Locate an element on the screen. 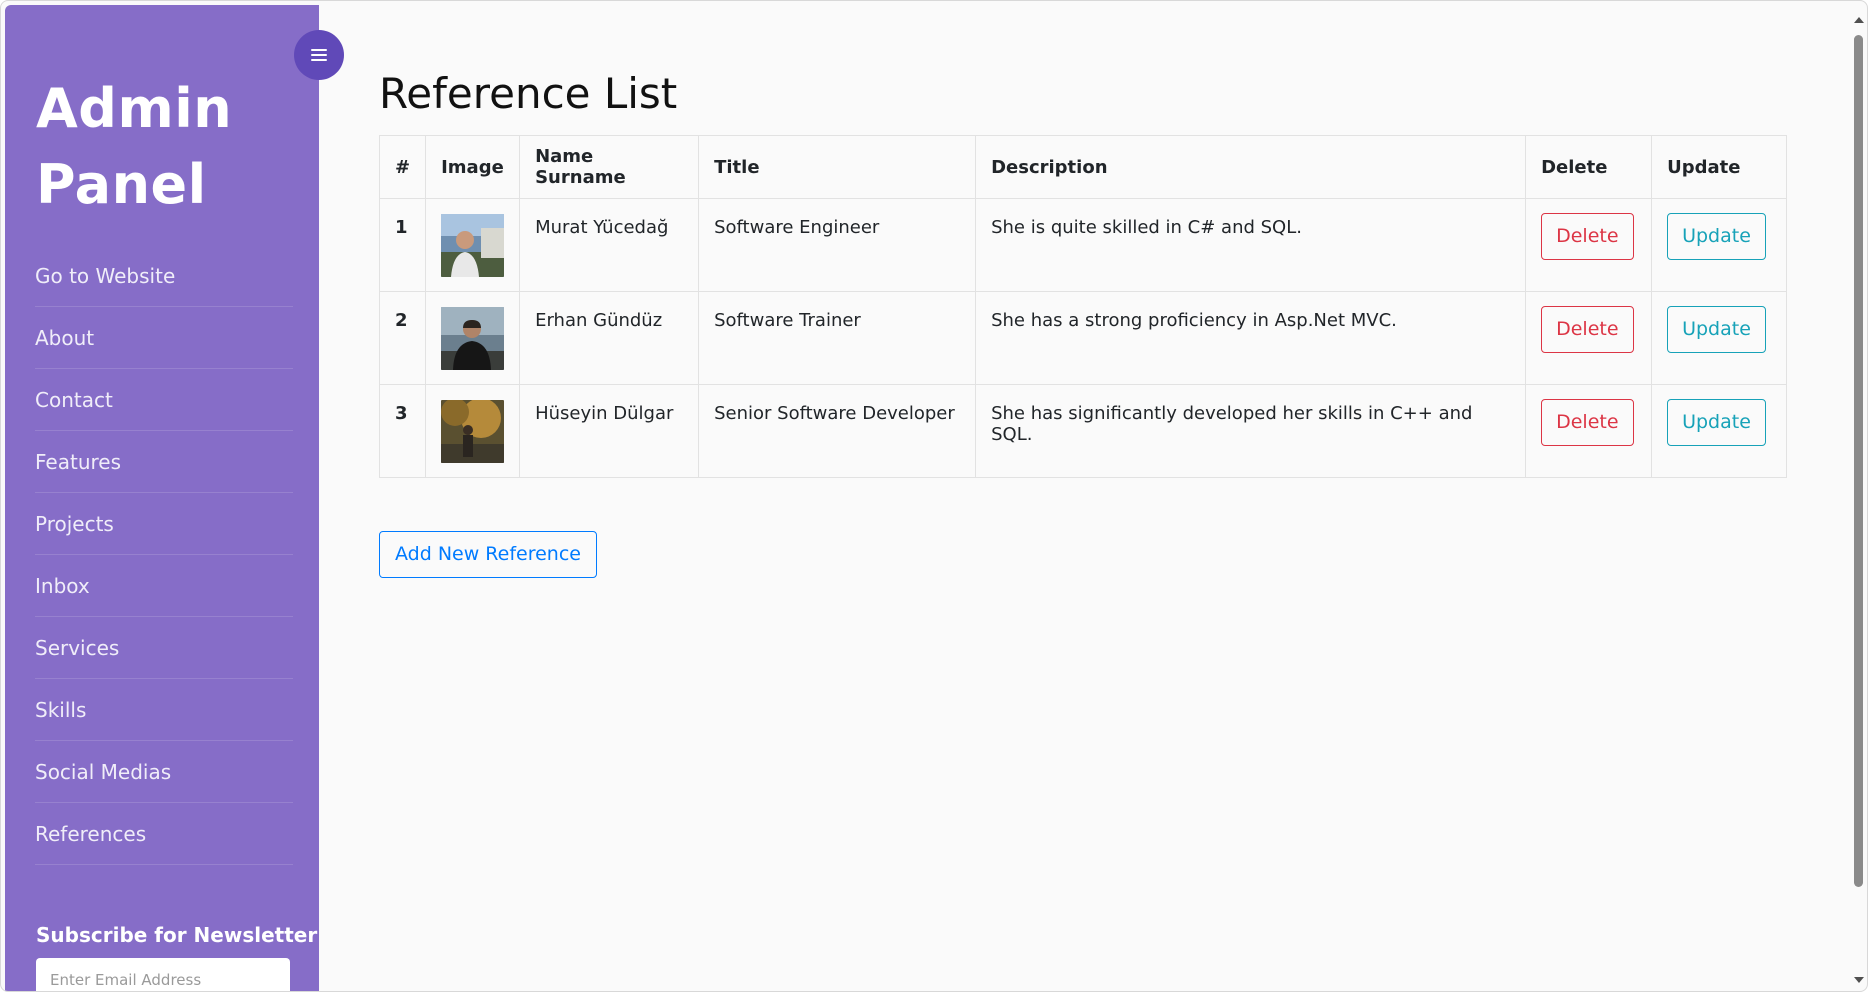 The height and width of the screenshot is (992, 1868). newsletter-email-input is located at coordinates (163, 974).